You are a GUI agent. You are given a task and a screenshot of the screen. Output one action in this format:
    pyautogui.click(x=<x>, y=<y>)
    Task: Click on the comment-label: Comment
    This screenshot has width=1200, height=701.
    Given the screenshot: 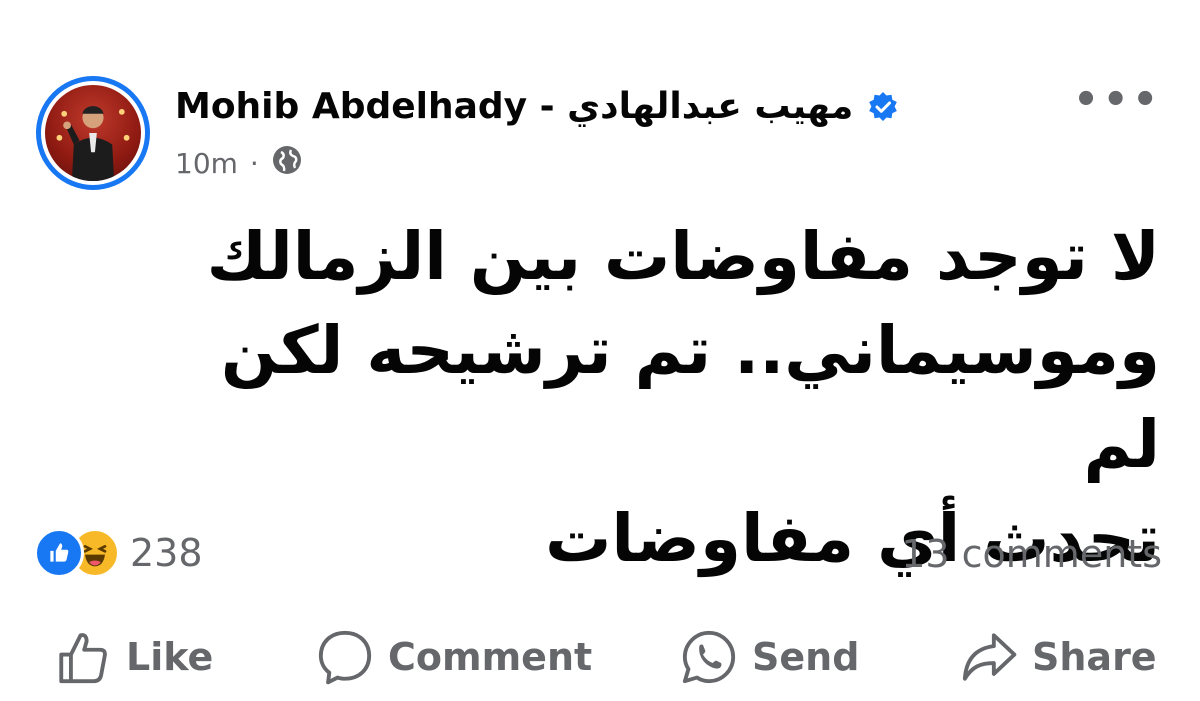 What is the action you would take?
    pyautogui.click(x=490, y=657)
    